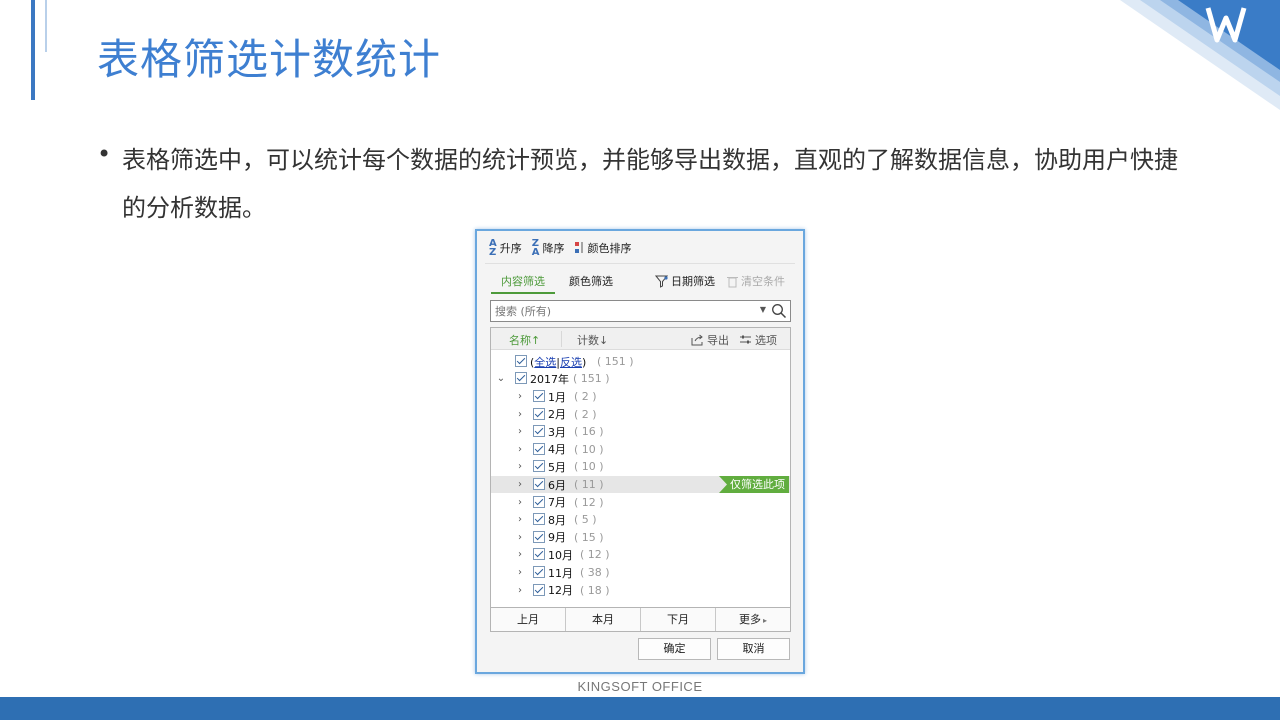  Describe the element at coordinates (558, 362) in the screenshot. I see `select-all-links: (全选|反选)` at that location.